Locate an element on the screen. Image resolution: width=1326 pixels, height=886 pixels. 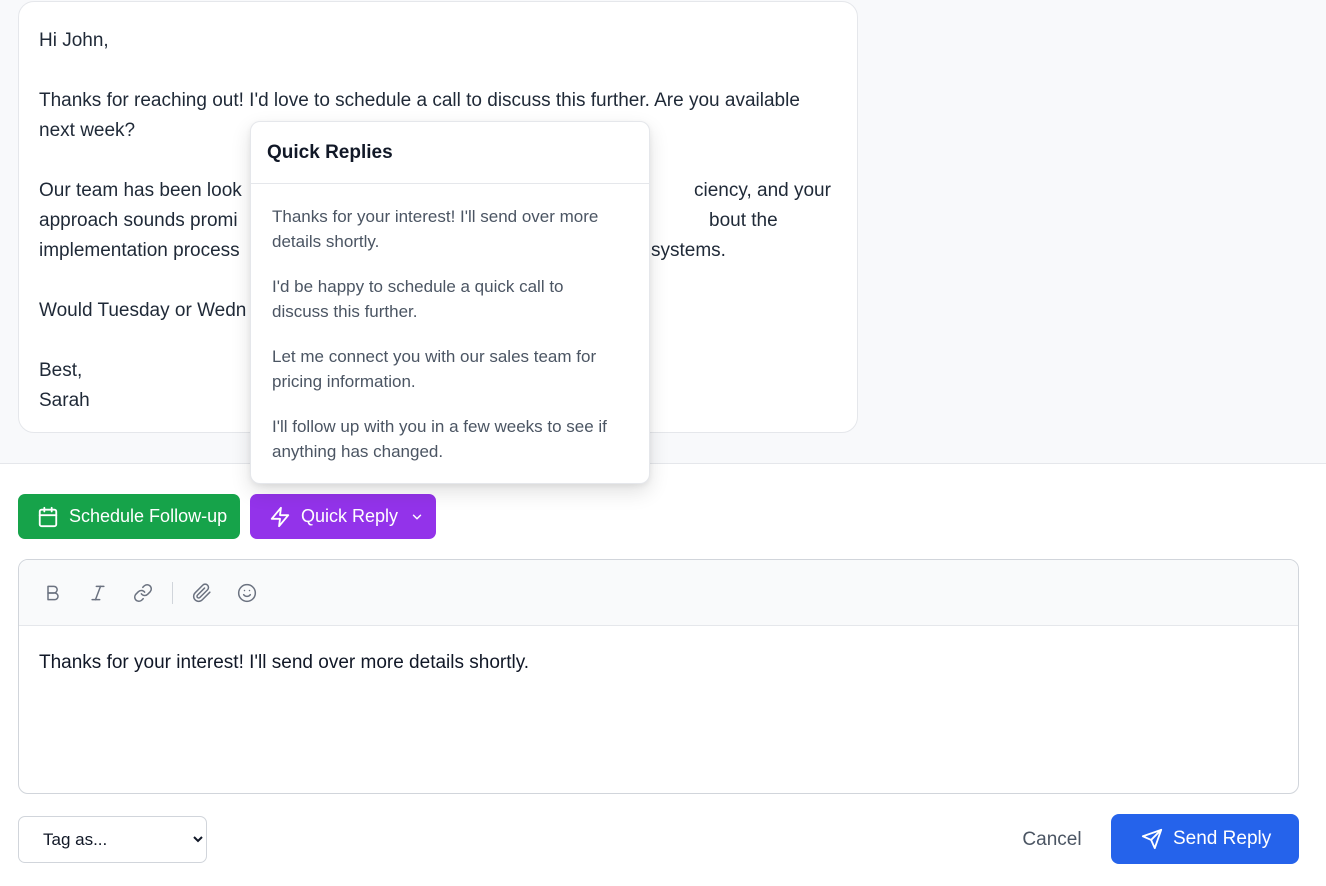
quick-reply-button: Quick Reply is located at coordinates (343, 516).